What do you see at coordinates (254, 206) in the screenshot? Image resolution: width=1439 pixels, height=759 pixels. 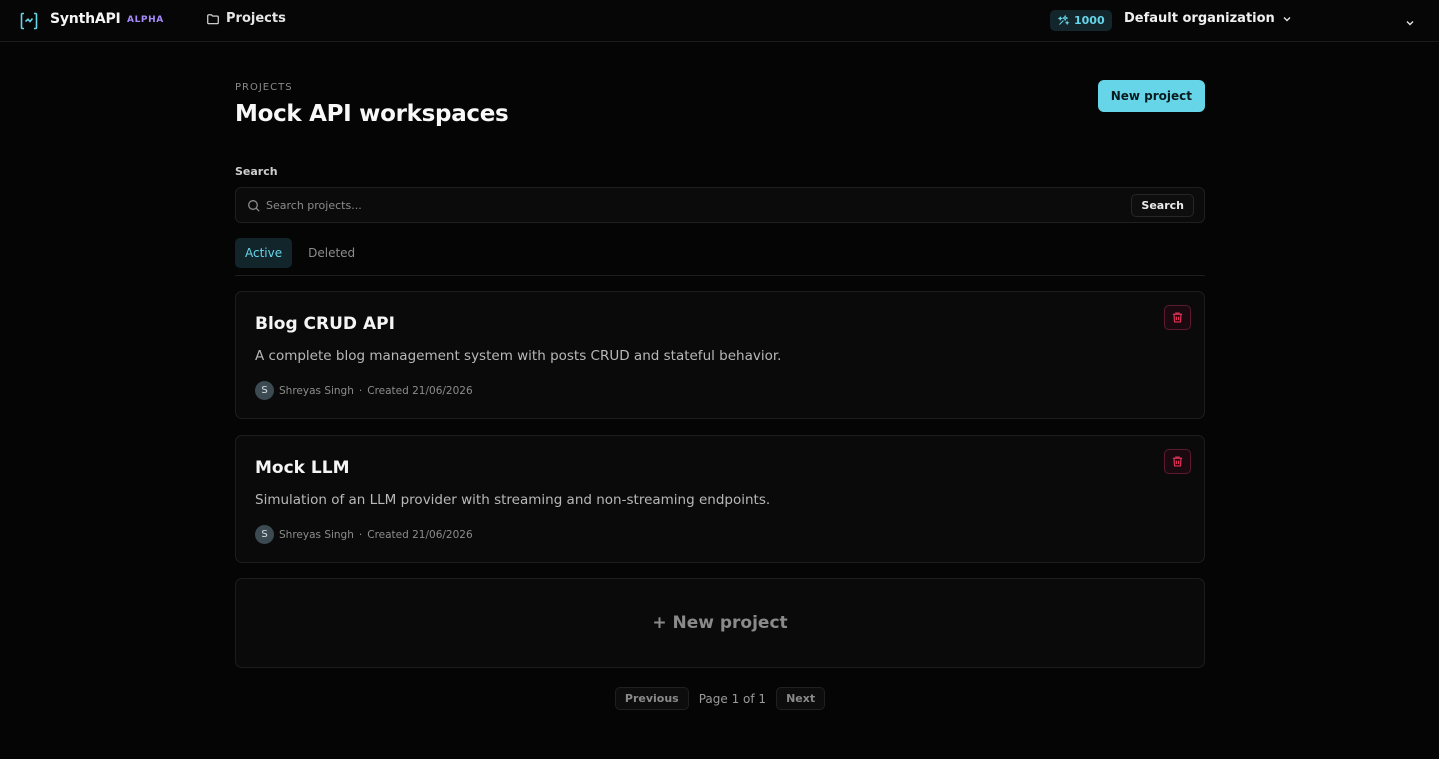 I see `search-icon` at bounding box center [254, 206].